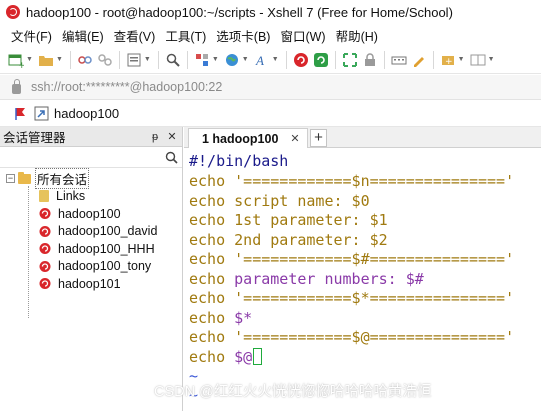  What do you see at coordinates (21, 114) in the screenshot?
I see `bookmark-flag-icon` at bounding box center [21, 114].